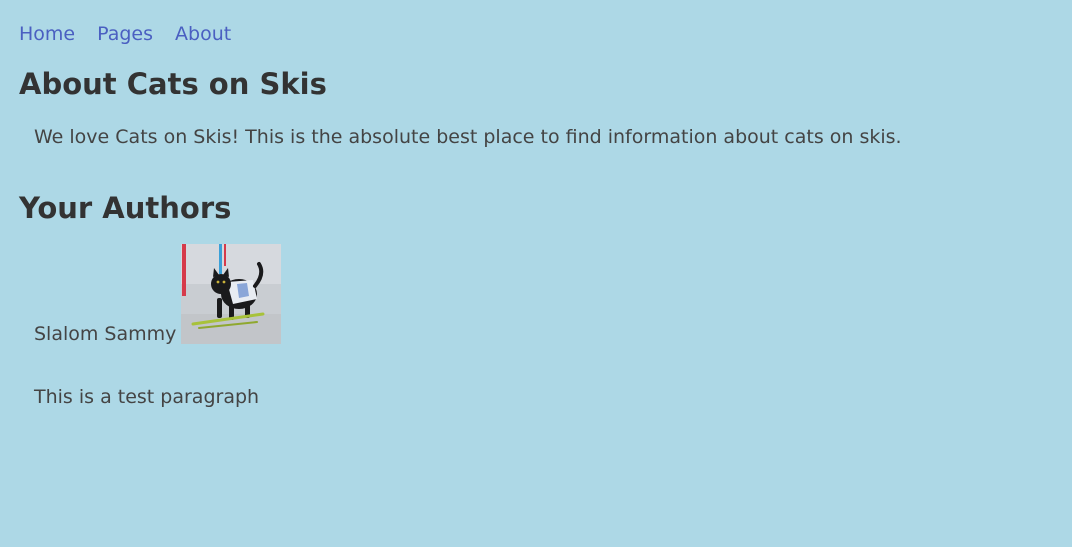  I want to click on test-paragraph: This is a test paragraph, so click(147, 397).